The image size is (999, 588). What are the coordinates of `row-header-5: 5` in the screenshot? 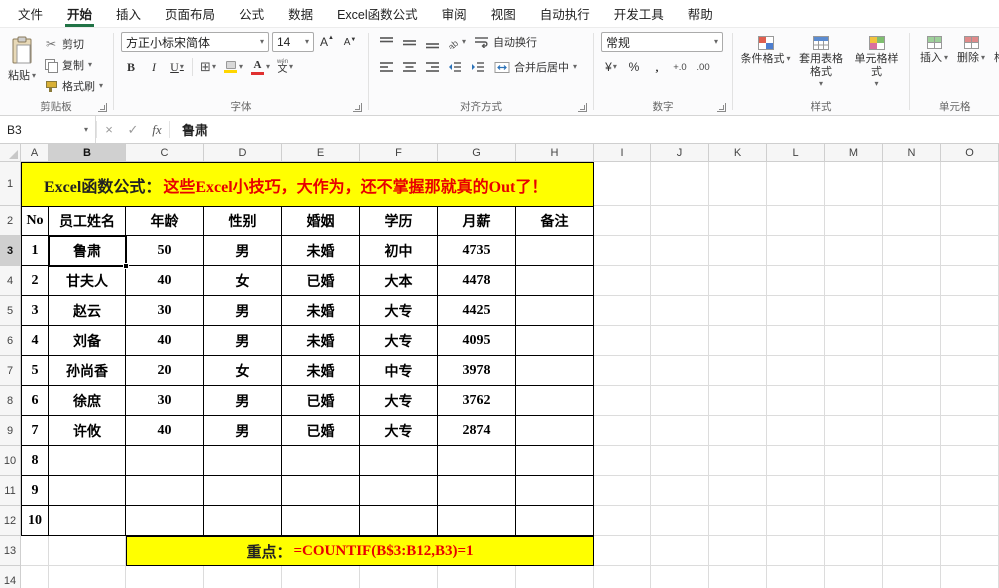 It's located at (10, 311).